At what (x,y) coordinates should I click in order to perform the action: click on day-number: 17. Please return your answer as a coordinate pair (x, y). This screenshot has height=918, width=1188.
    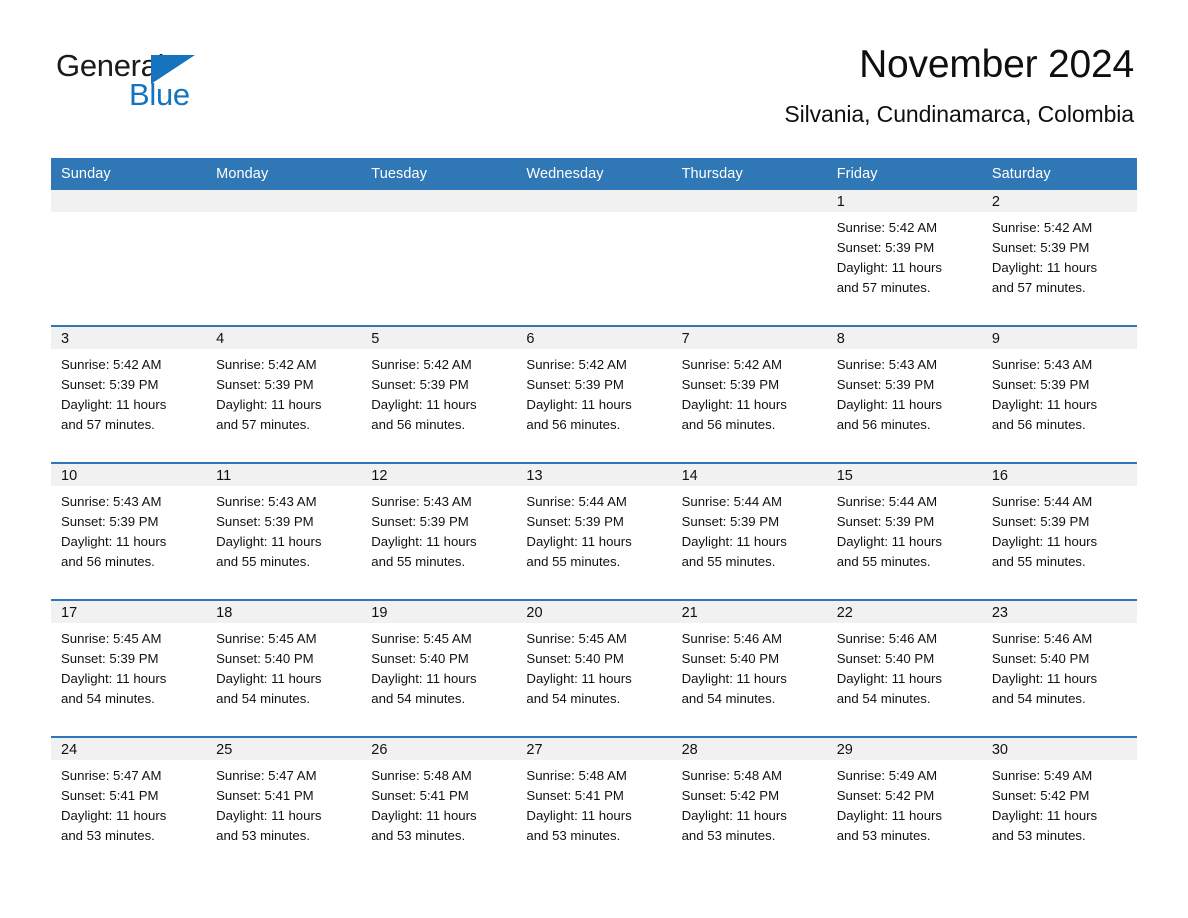
    Looking at the image, I should click on (129, 612).